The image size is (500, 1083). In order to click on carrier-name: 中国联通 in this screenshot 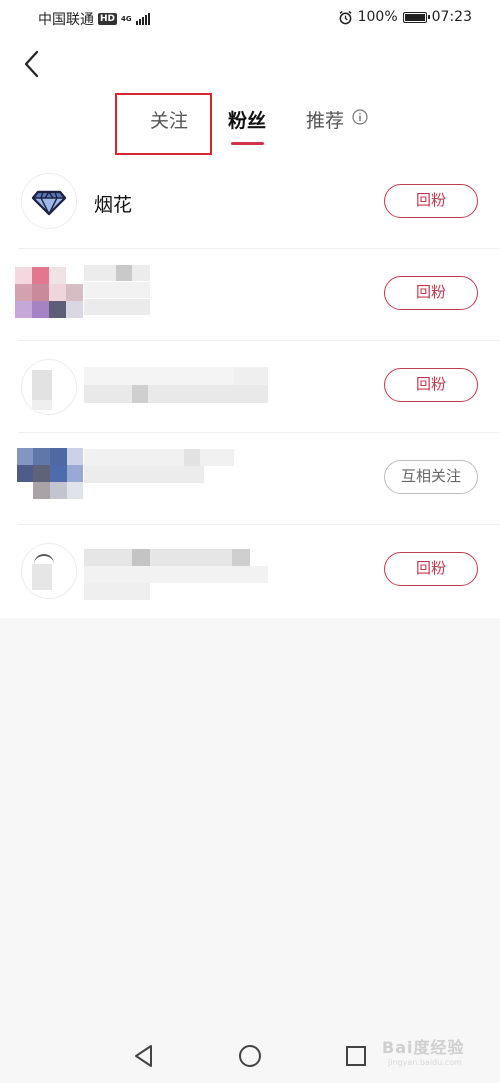, I will do `click(66, 20)`.